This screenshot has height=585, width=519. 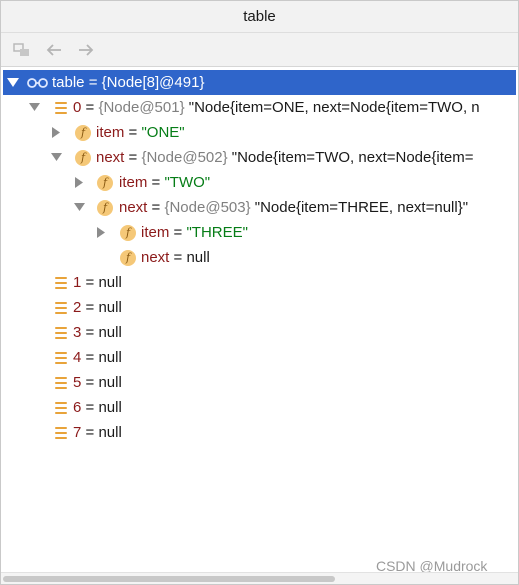 I want to click on window-title: table, so click(x=259, y=16).